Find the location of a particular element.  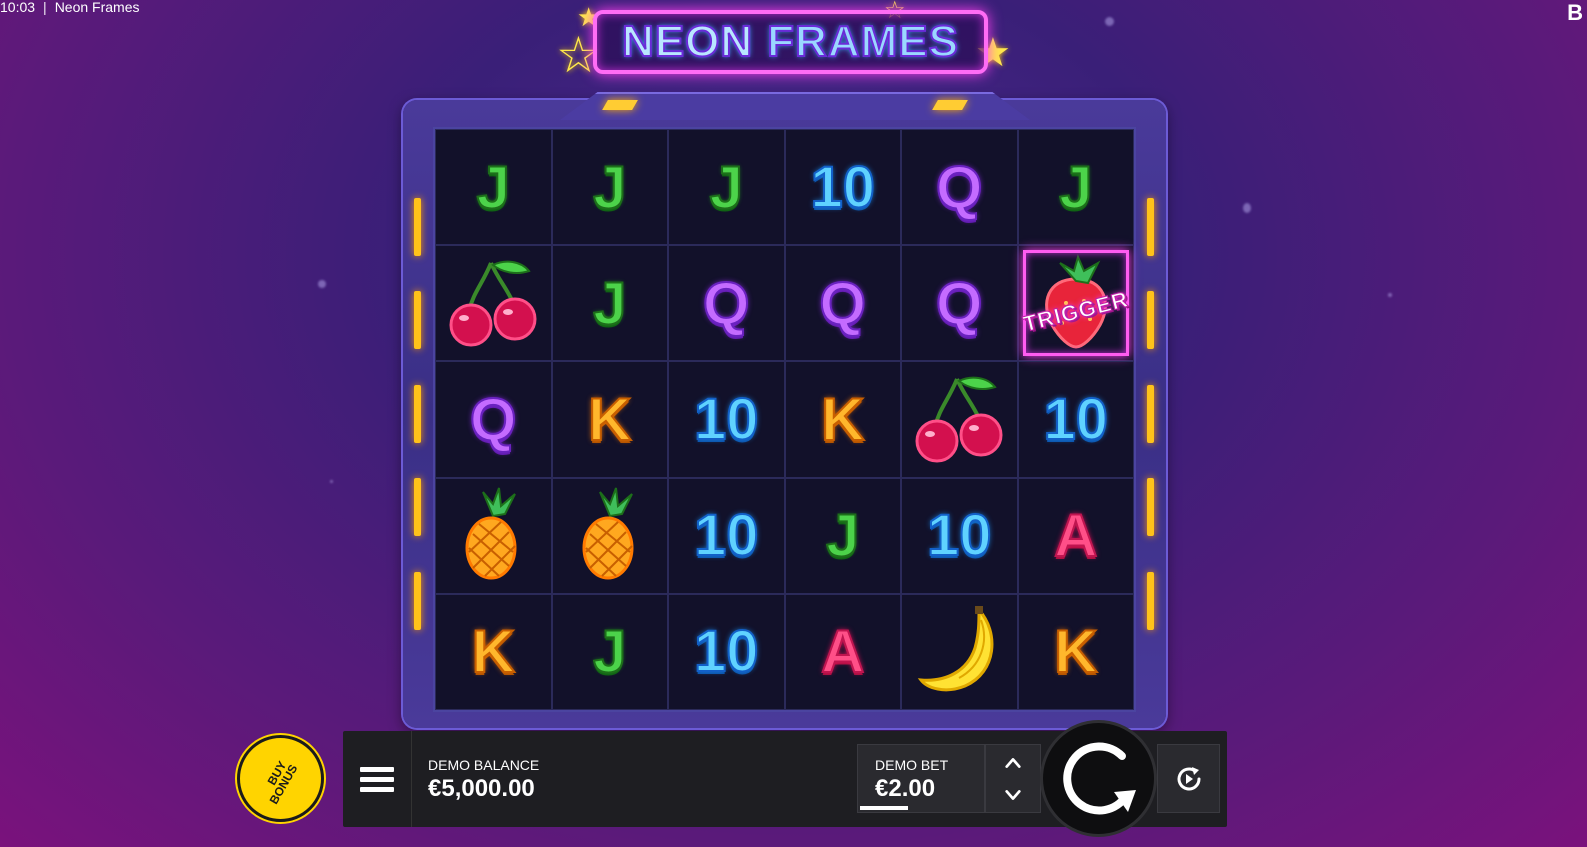

balance-display: DEMO BALANCE €5,000.00 is located at coordinates (483, 780).